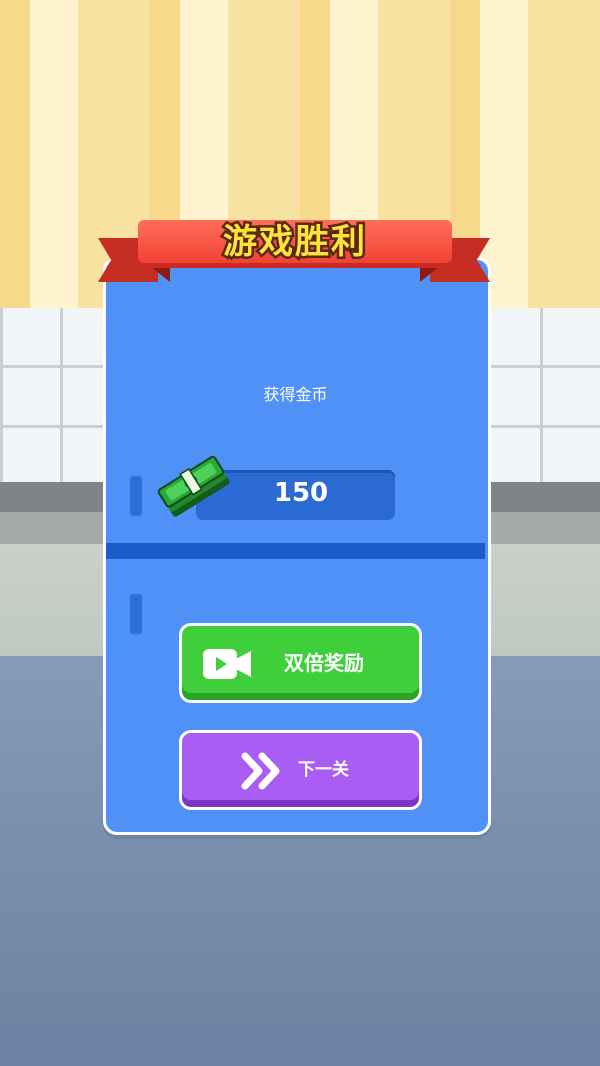 The height and width of the screenshot is (1066, 600). I want to click on video-camera-icon, so click(227, 664).